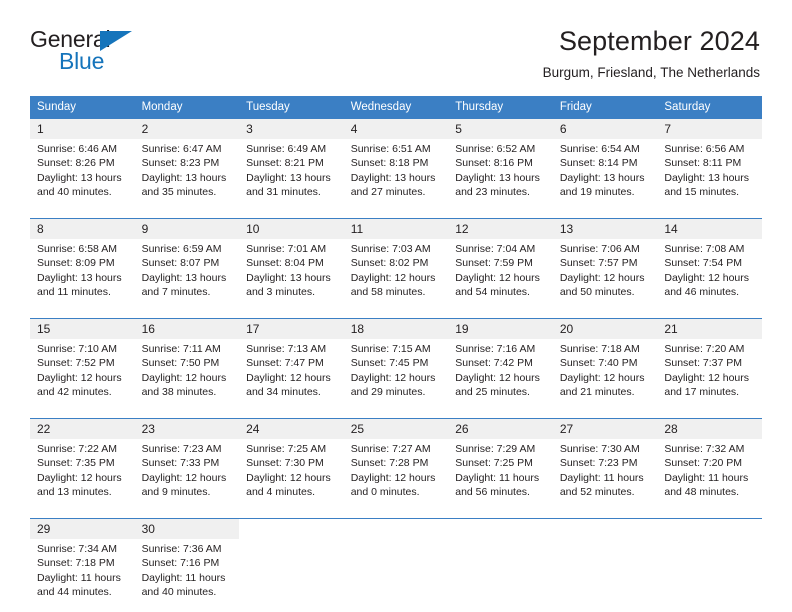 This screenshot has height=612, width=792. Describe the element at coordinates (187, 129) in the screenshot. I see `day-number: 2` at that location.